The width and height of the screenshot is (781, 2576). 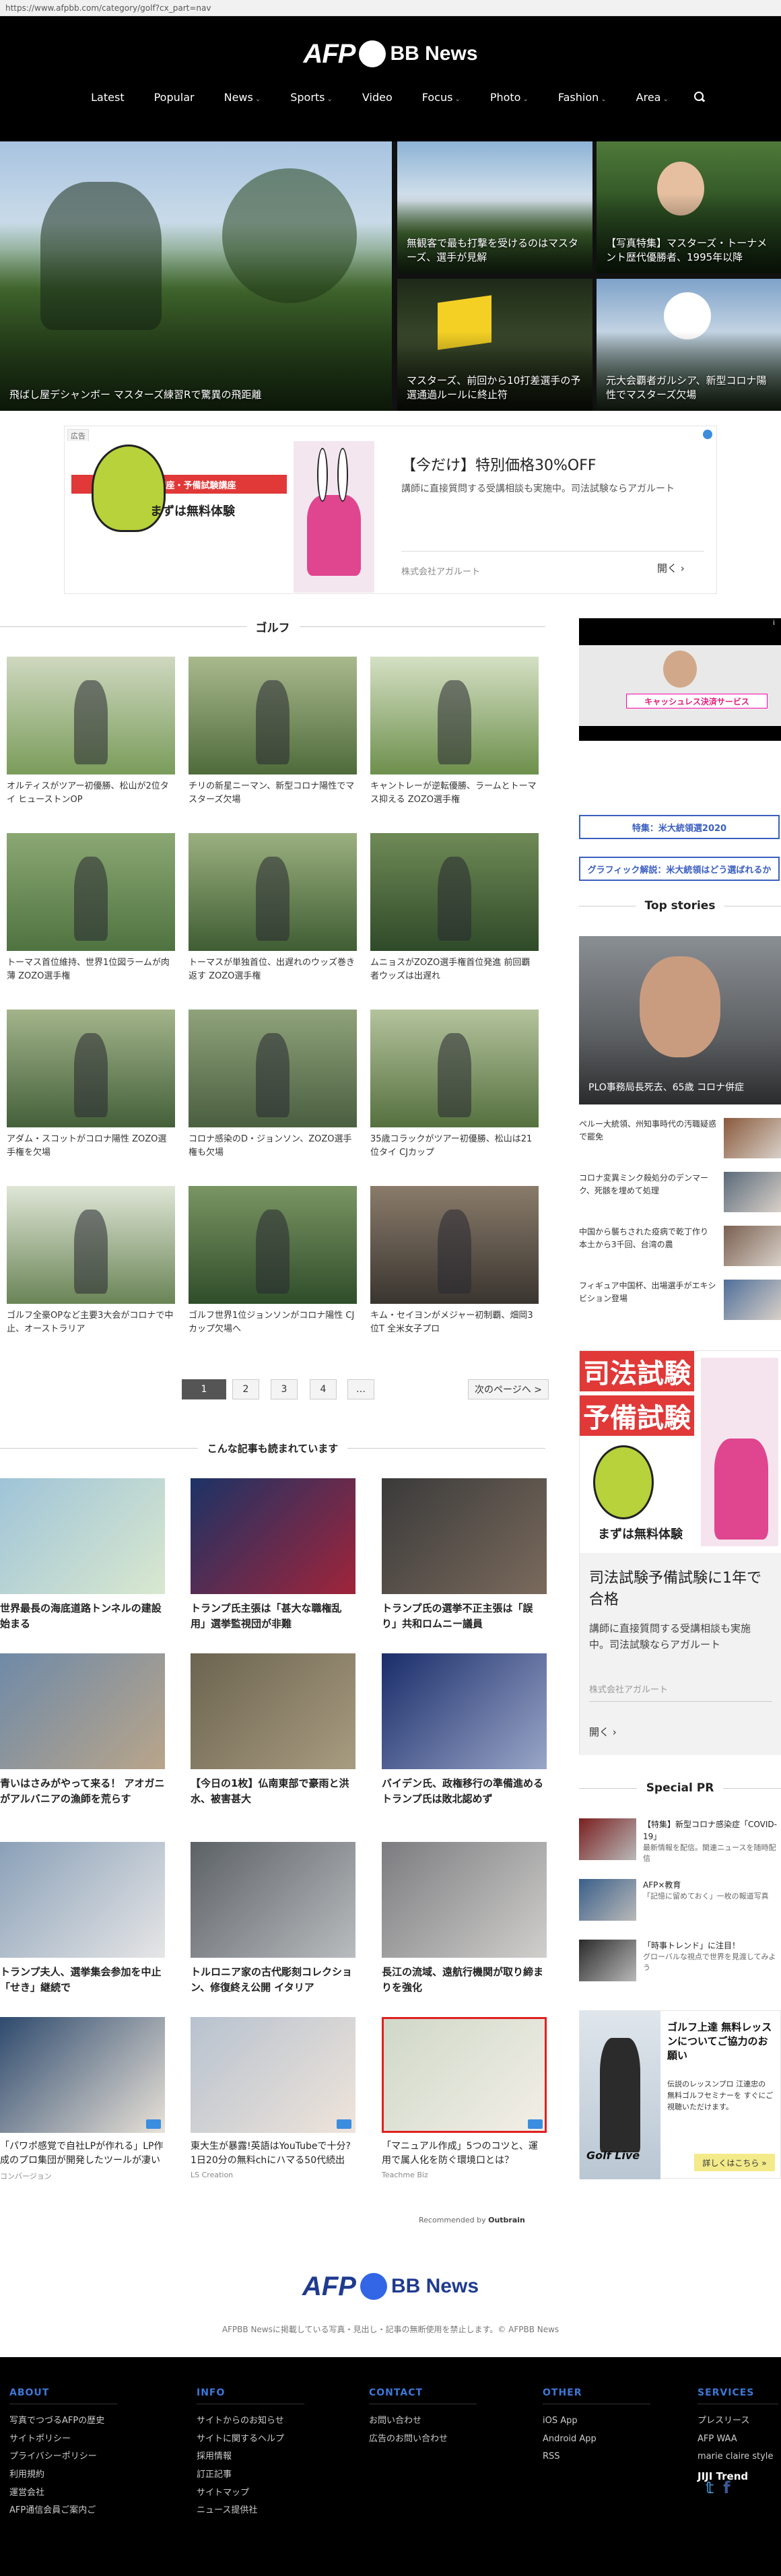 I want to click on footer-link: 訂正記事, so click(x=250, y=2475).